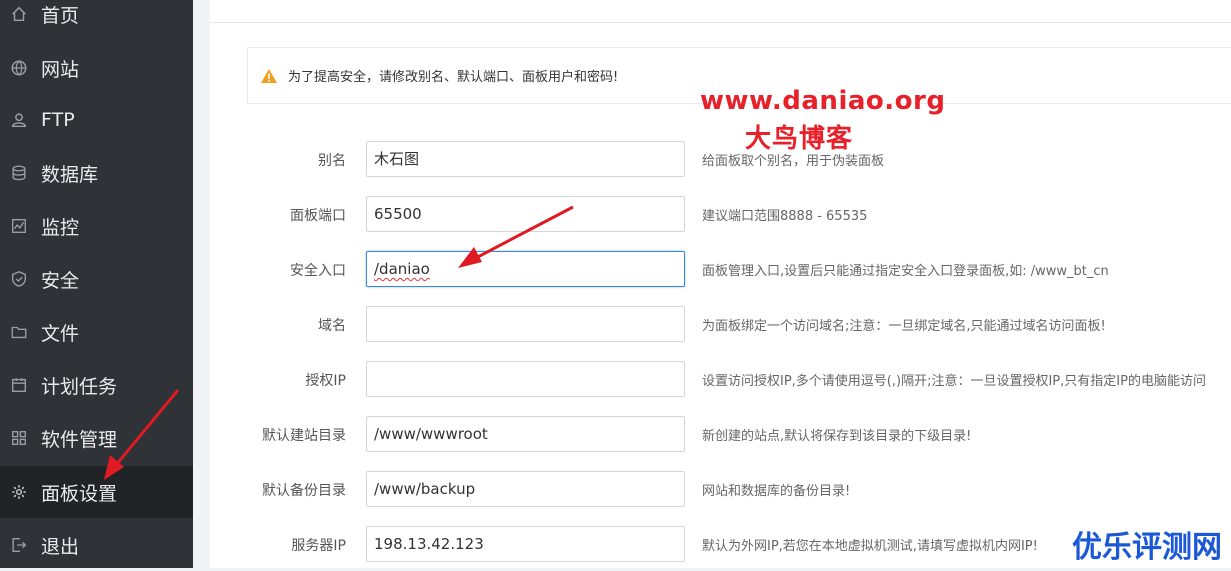 Image resolution: width=1231 pixels, height=571 pixels. Describe the element at coordinates (799, 139) in the screenshot. I see `watermark-site-name: 大鸟博客` at that location.